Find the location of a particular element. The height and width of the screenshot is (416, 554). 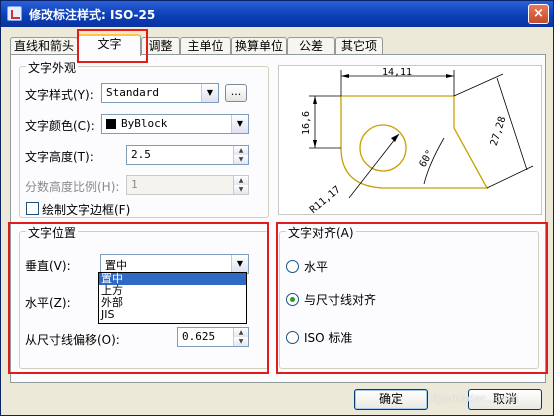

text-height-stepper: ▲ ▼ is located at coordinates (240, 155).